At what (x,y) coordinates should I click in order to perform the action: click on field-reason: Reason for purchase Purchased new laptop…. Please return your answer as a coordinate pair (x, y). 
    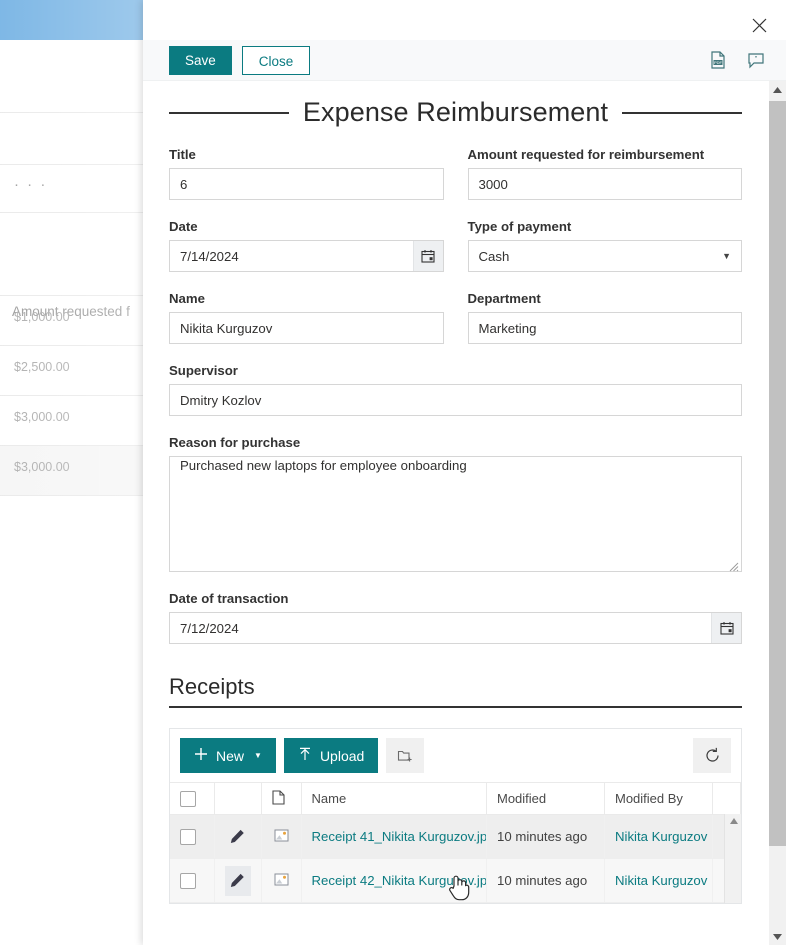
    Looking at the image, I should click on (455, 503).